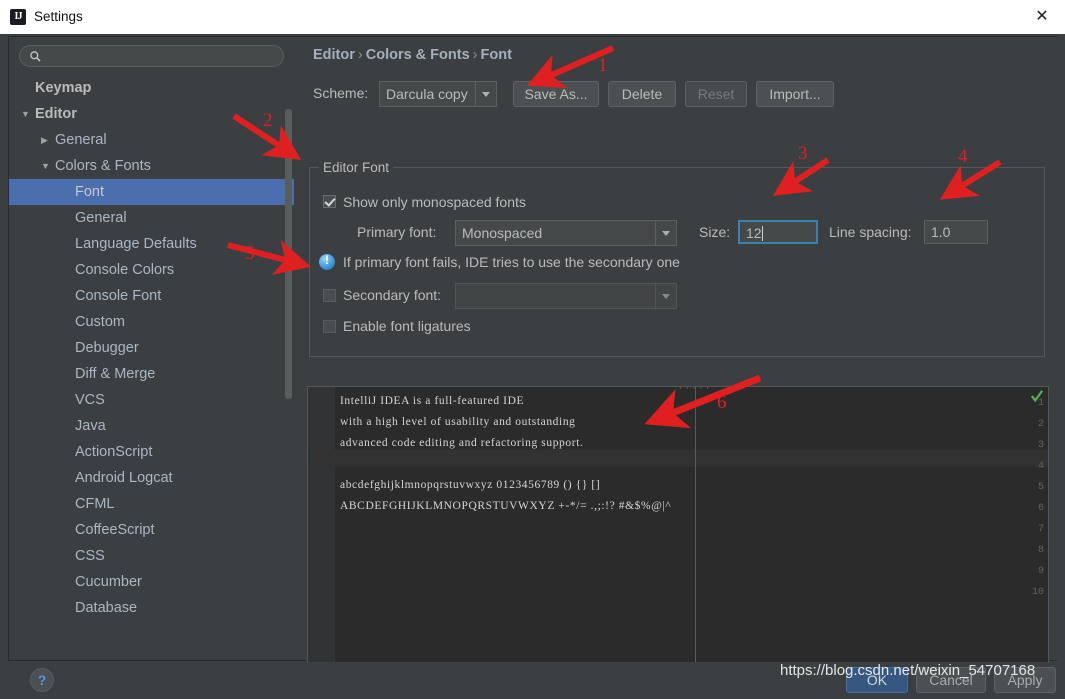 The height and width of the screenshot is (699, 1065). I want to click on sidebar-item-cucumber: Cucumber, so click(151, 582).